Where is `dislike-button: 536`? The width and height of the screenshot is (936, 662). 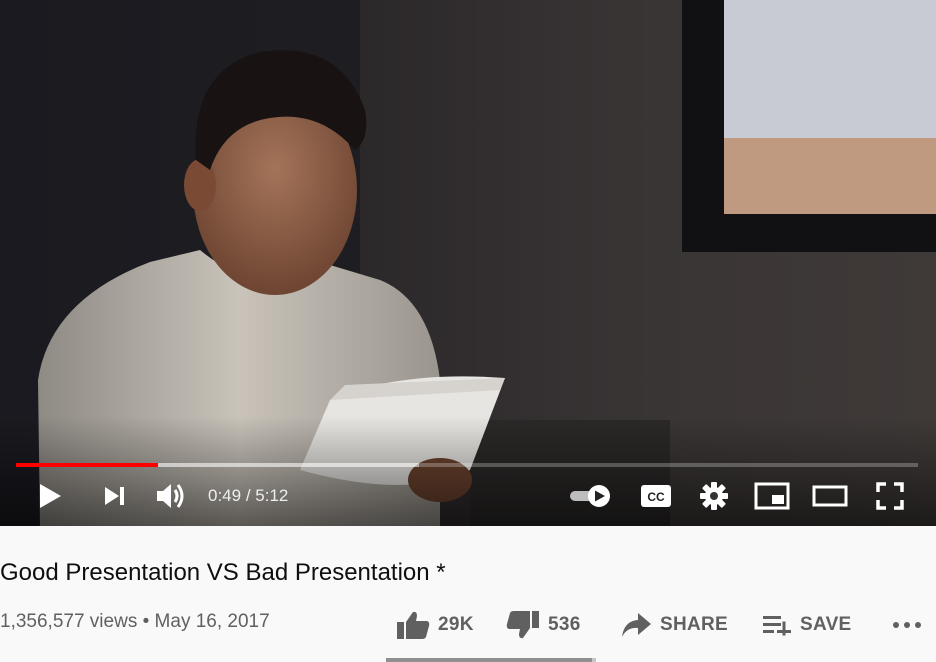
dislike-button: 536 is located at coordinates (543, 625).